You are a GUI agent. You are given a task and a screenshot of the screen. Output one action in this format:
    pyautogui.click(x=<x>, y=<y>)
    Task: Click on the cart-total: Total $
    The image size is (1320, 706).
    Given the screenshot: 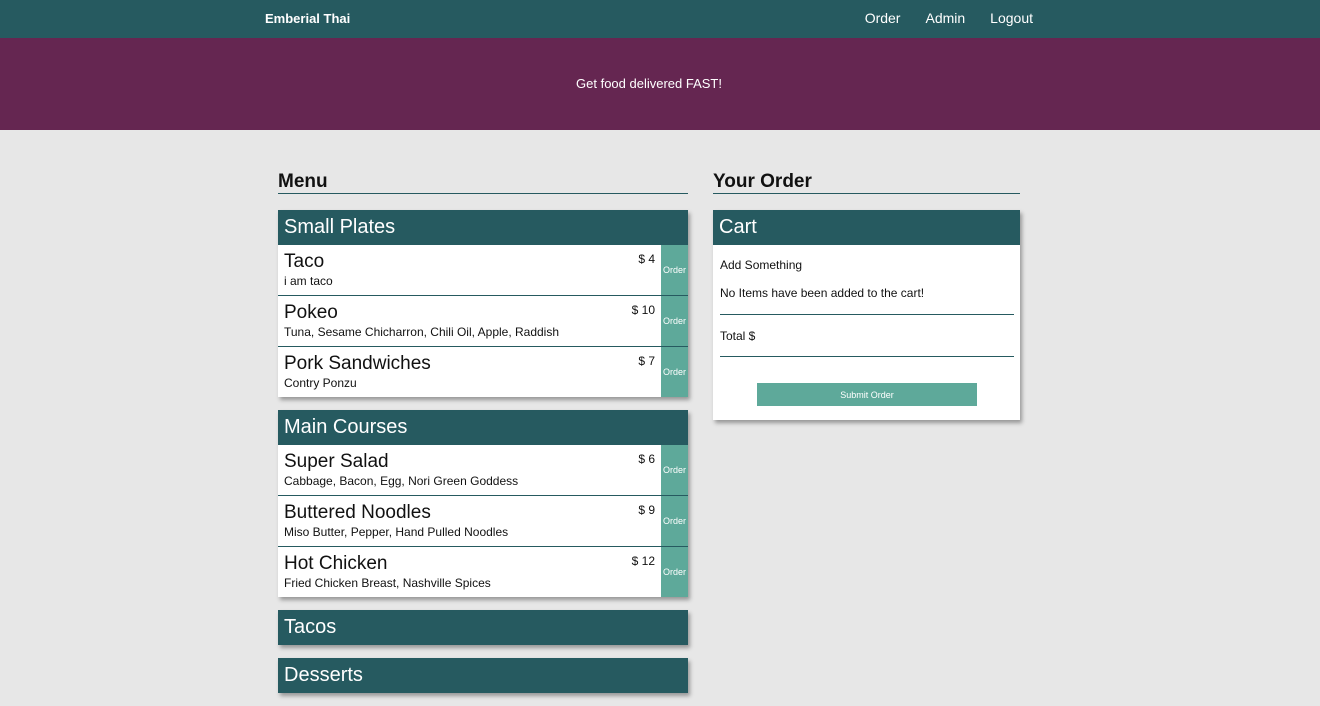 What is the action you would take?
    pyautogui.click(x=738, y=336)
    